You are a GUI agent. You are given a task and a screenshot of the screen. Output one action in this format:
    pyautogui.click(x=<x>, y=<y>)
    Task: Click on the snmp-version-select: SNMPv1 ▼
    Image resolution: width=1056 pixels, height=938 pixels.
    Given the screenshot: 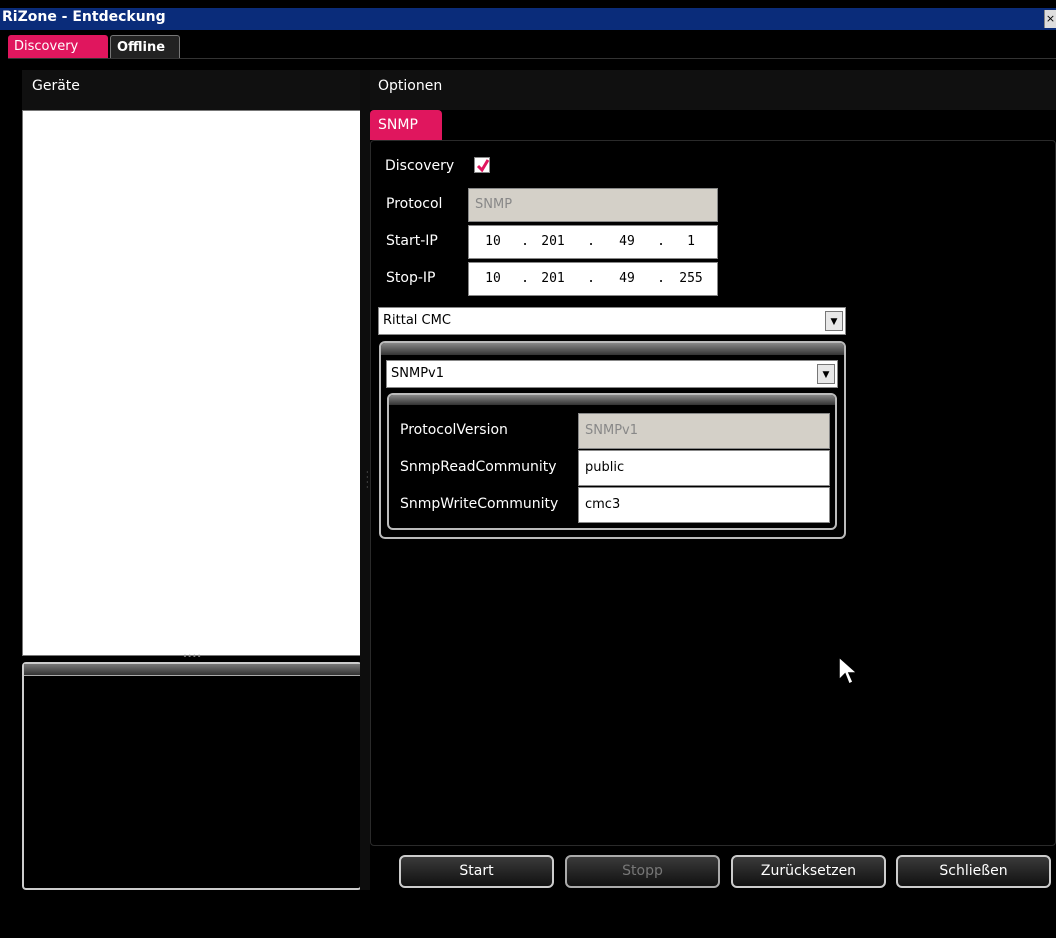 What is the action you would take?
    pyautogui.click(x=612, y=374)
    